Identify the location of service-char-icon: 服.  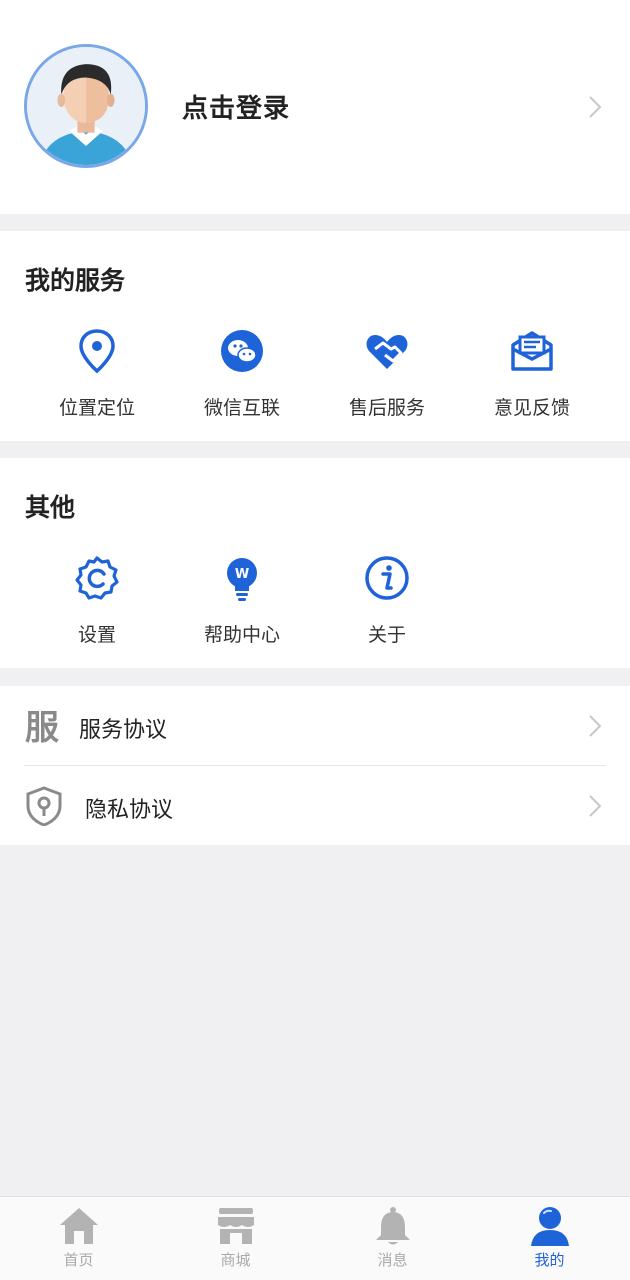
(42, 727).